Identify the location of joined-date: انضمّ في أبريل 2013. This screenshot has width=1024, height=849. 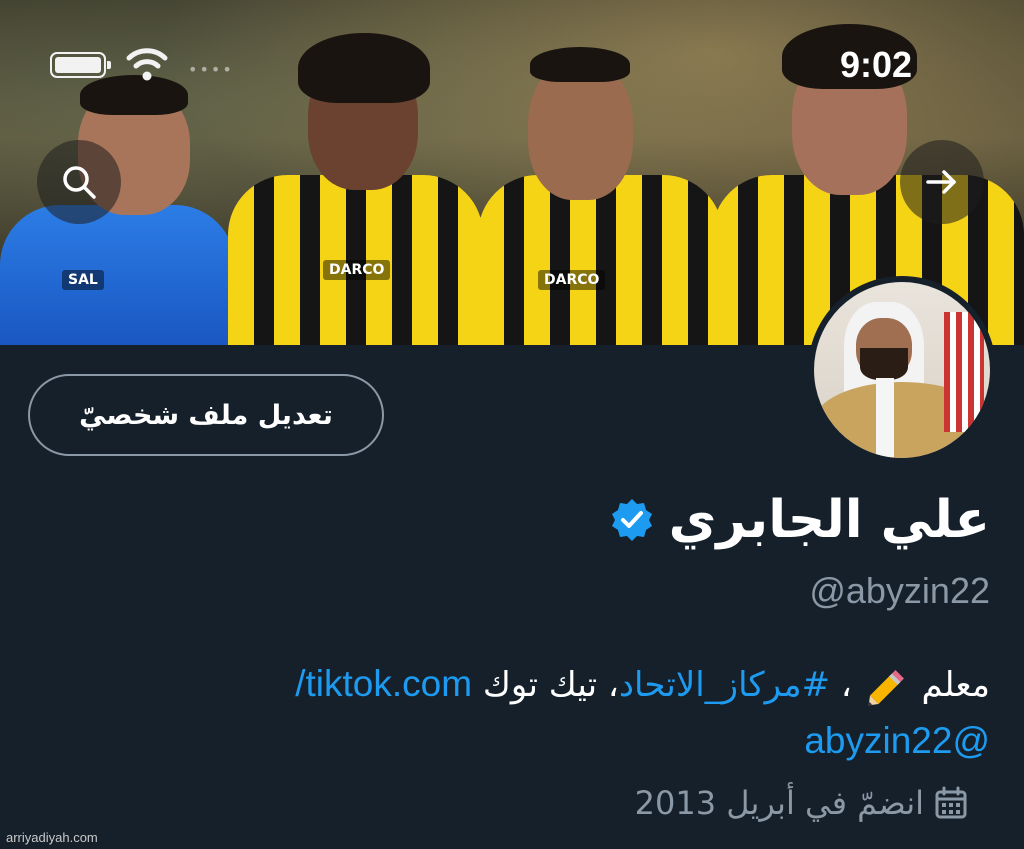
(801, 803).